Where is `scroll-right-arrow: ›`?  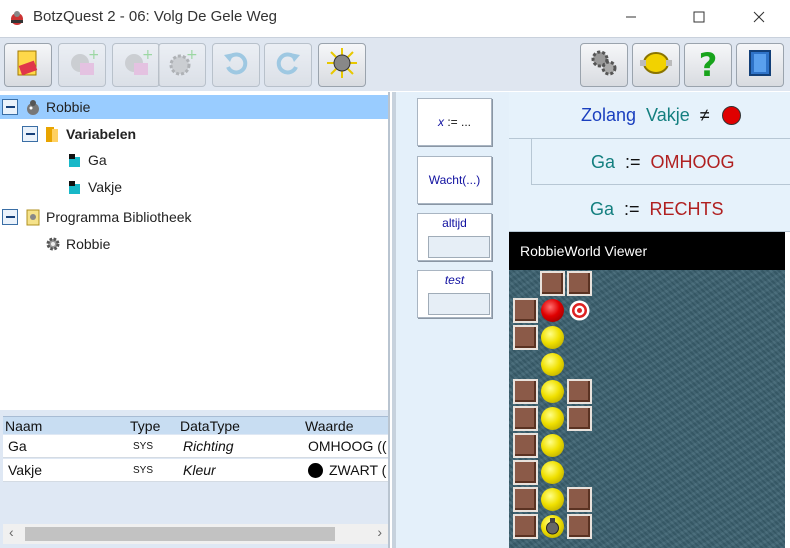
scroll-right-arrow: › is located at coordinates (379, 532).